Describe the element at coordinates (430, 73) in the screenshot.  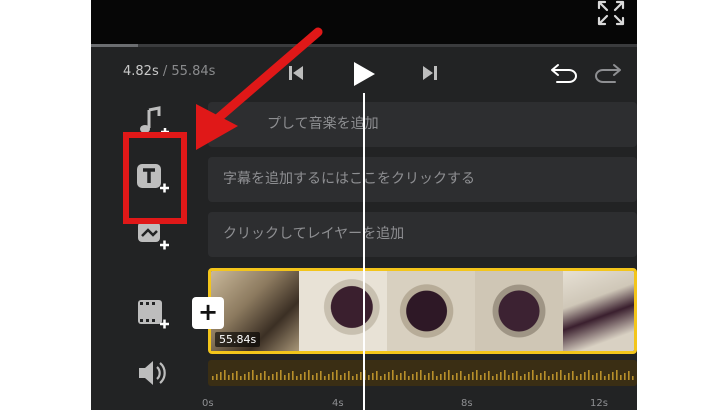
I see `skip-next-icon` at that location.